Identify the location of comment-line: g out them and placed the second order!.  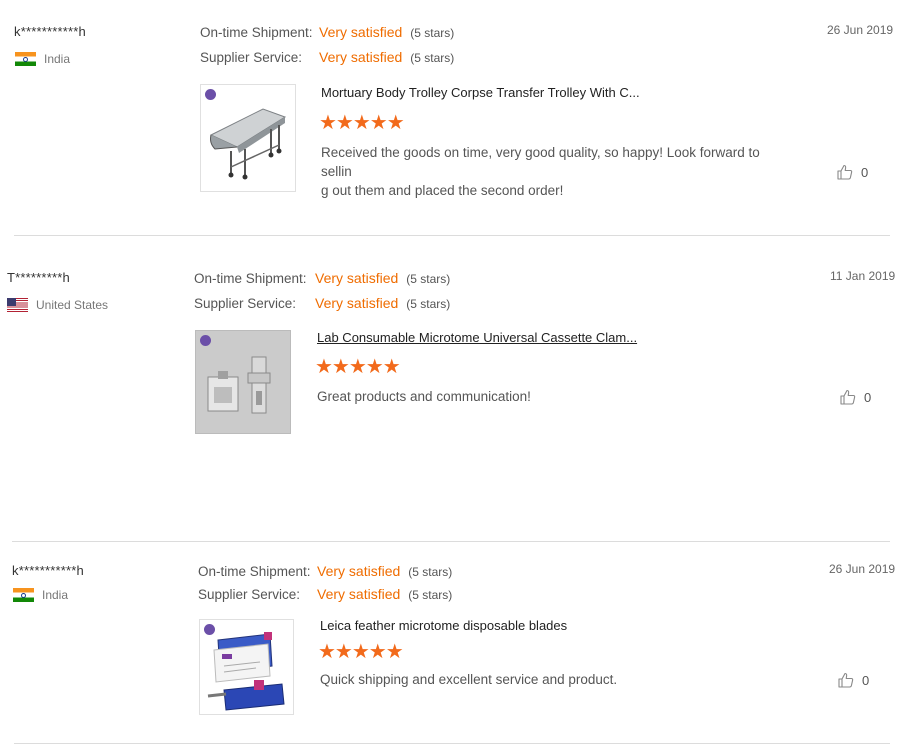
(442, 190).